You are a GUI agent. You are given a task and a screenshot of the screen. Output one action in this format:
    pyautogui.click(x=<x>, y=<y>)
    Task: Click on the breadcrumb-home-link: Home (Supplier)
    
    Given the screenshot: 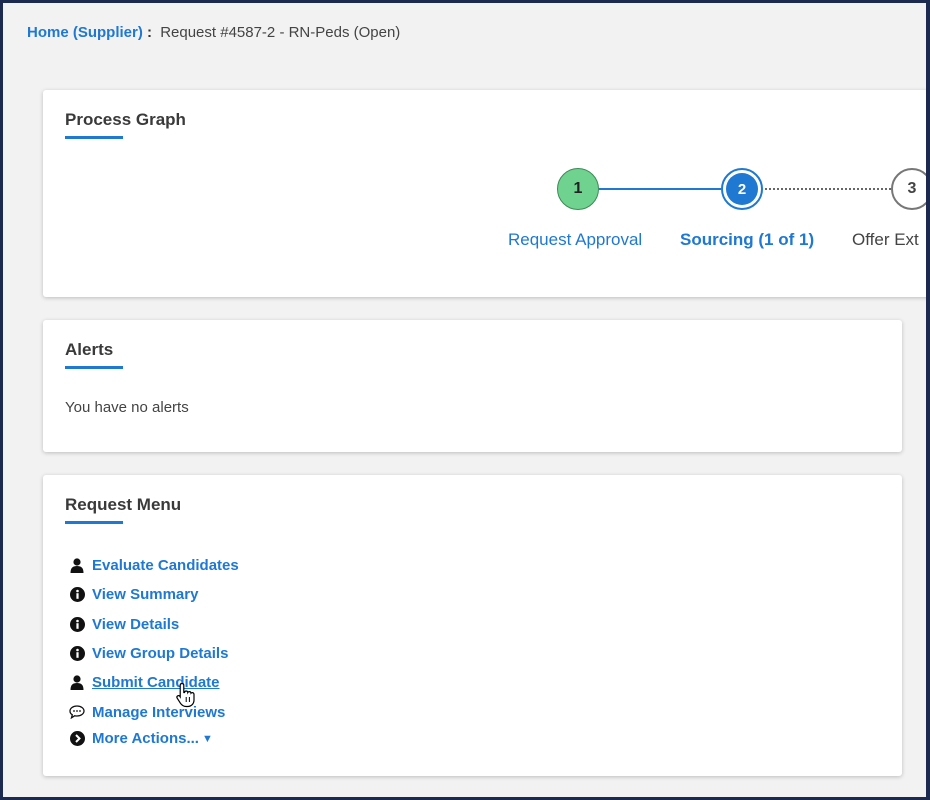 What is the action you would take?
    pyautogui.click(x=85, y=32)
    